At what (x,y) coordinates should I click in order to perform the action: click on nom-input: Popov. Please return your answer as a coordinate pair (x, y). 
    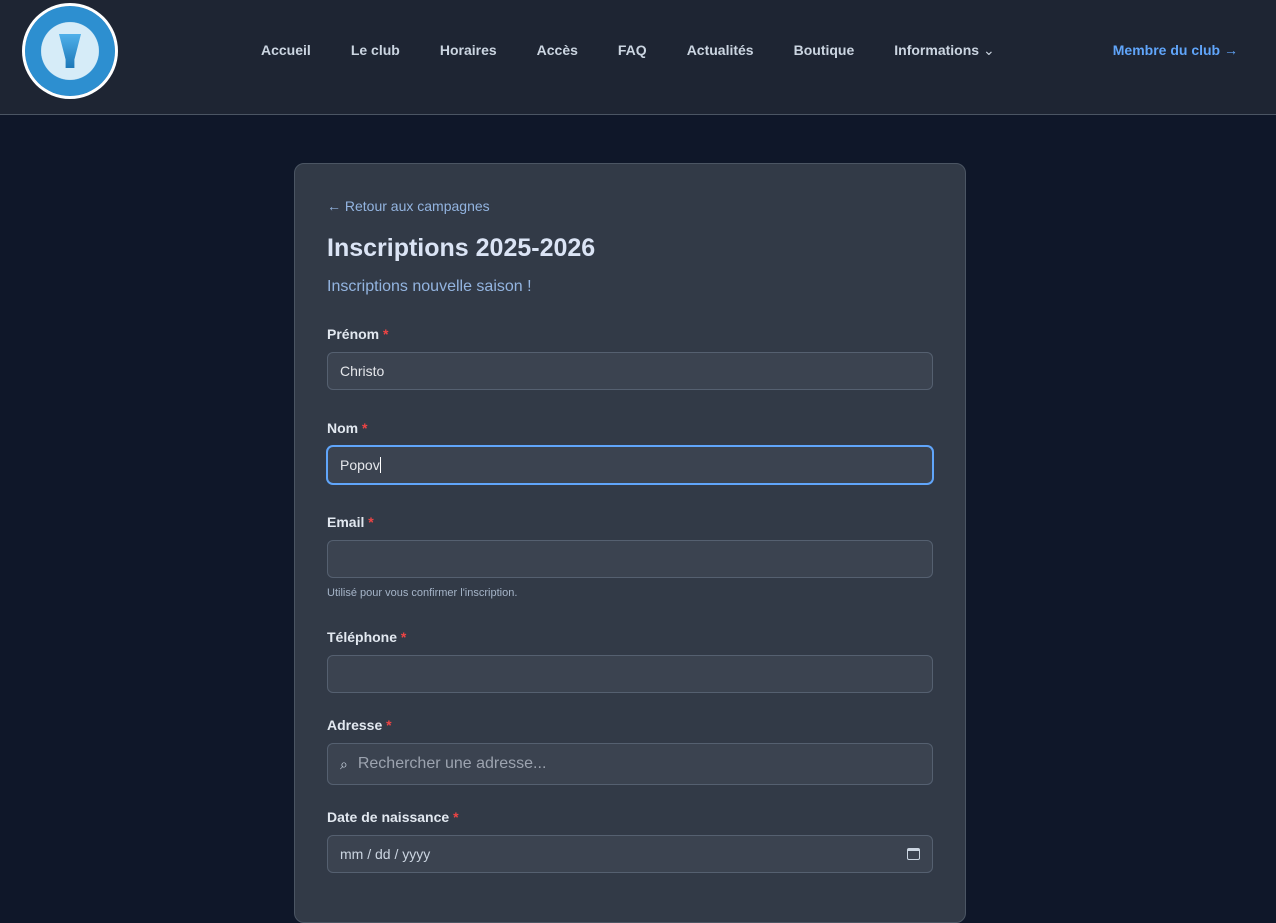
    Looking at the image, I should click on (630, 465).